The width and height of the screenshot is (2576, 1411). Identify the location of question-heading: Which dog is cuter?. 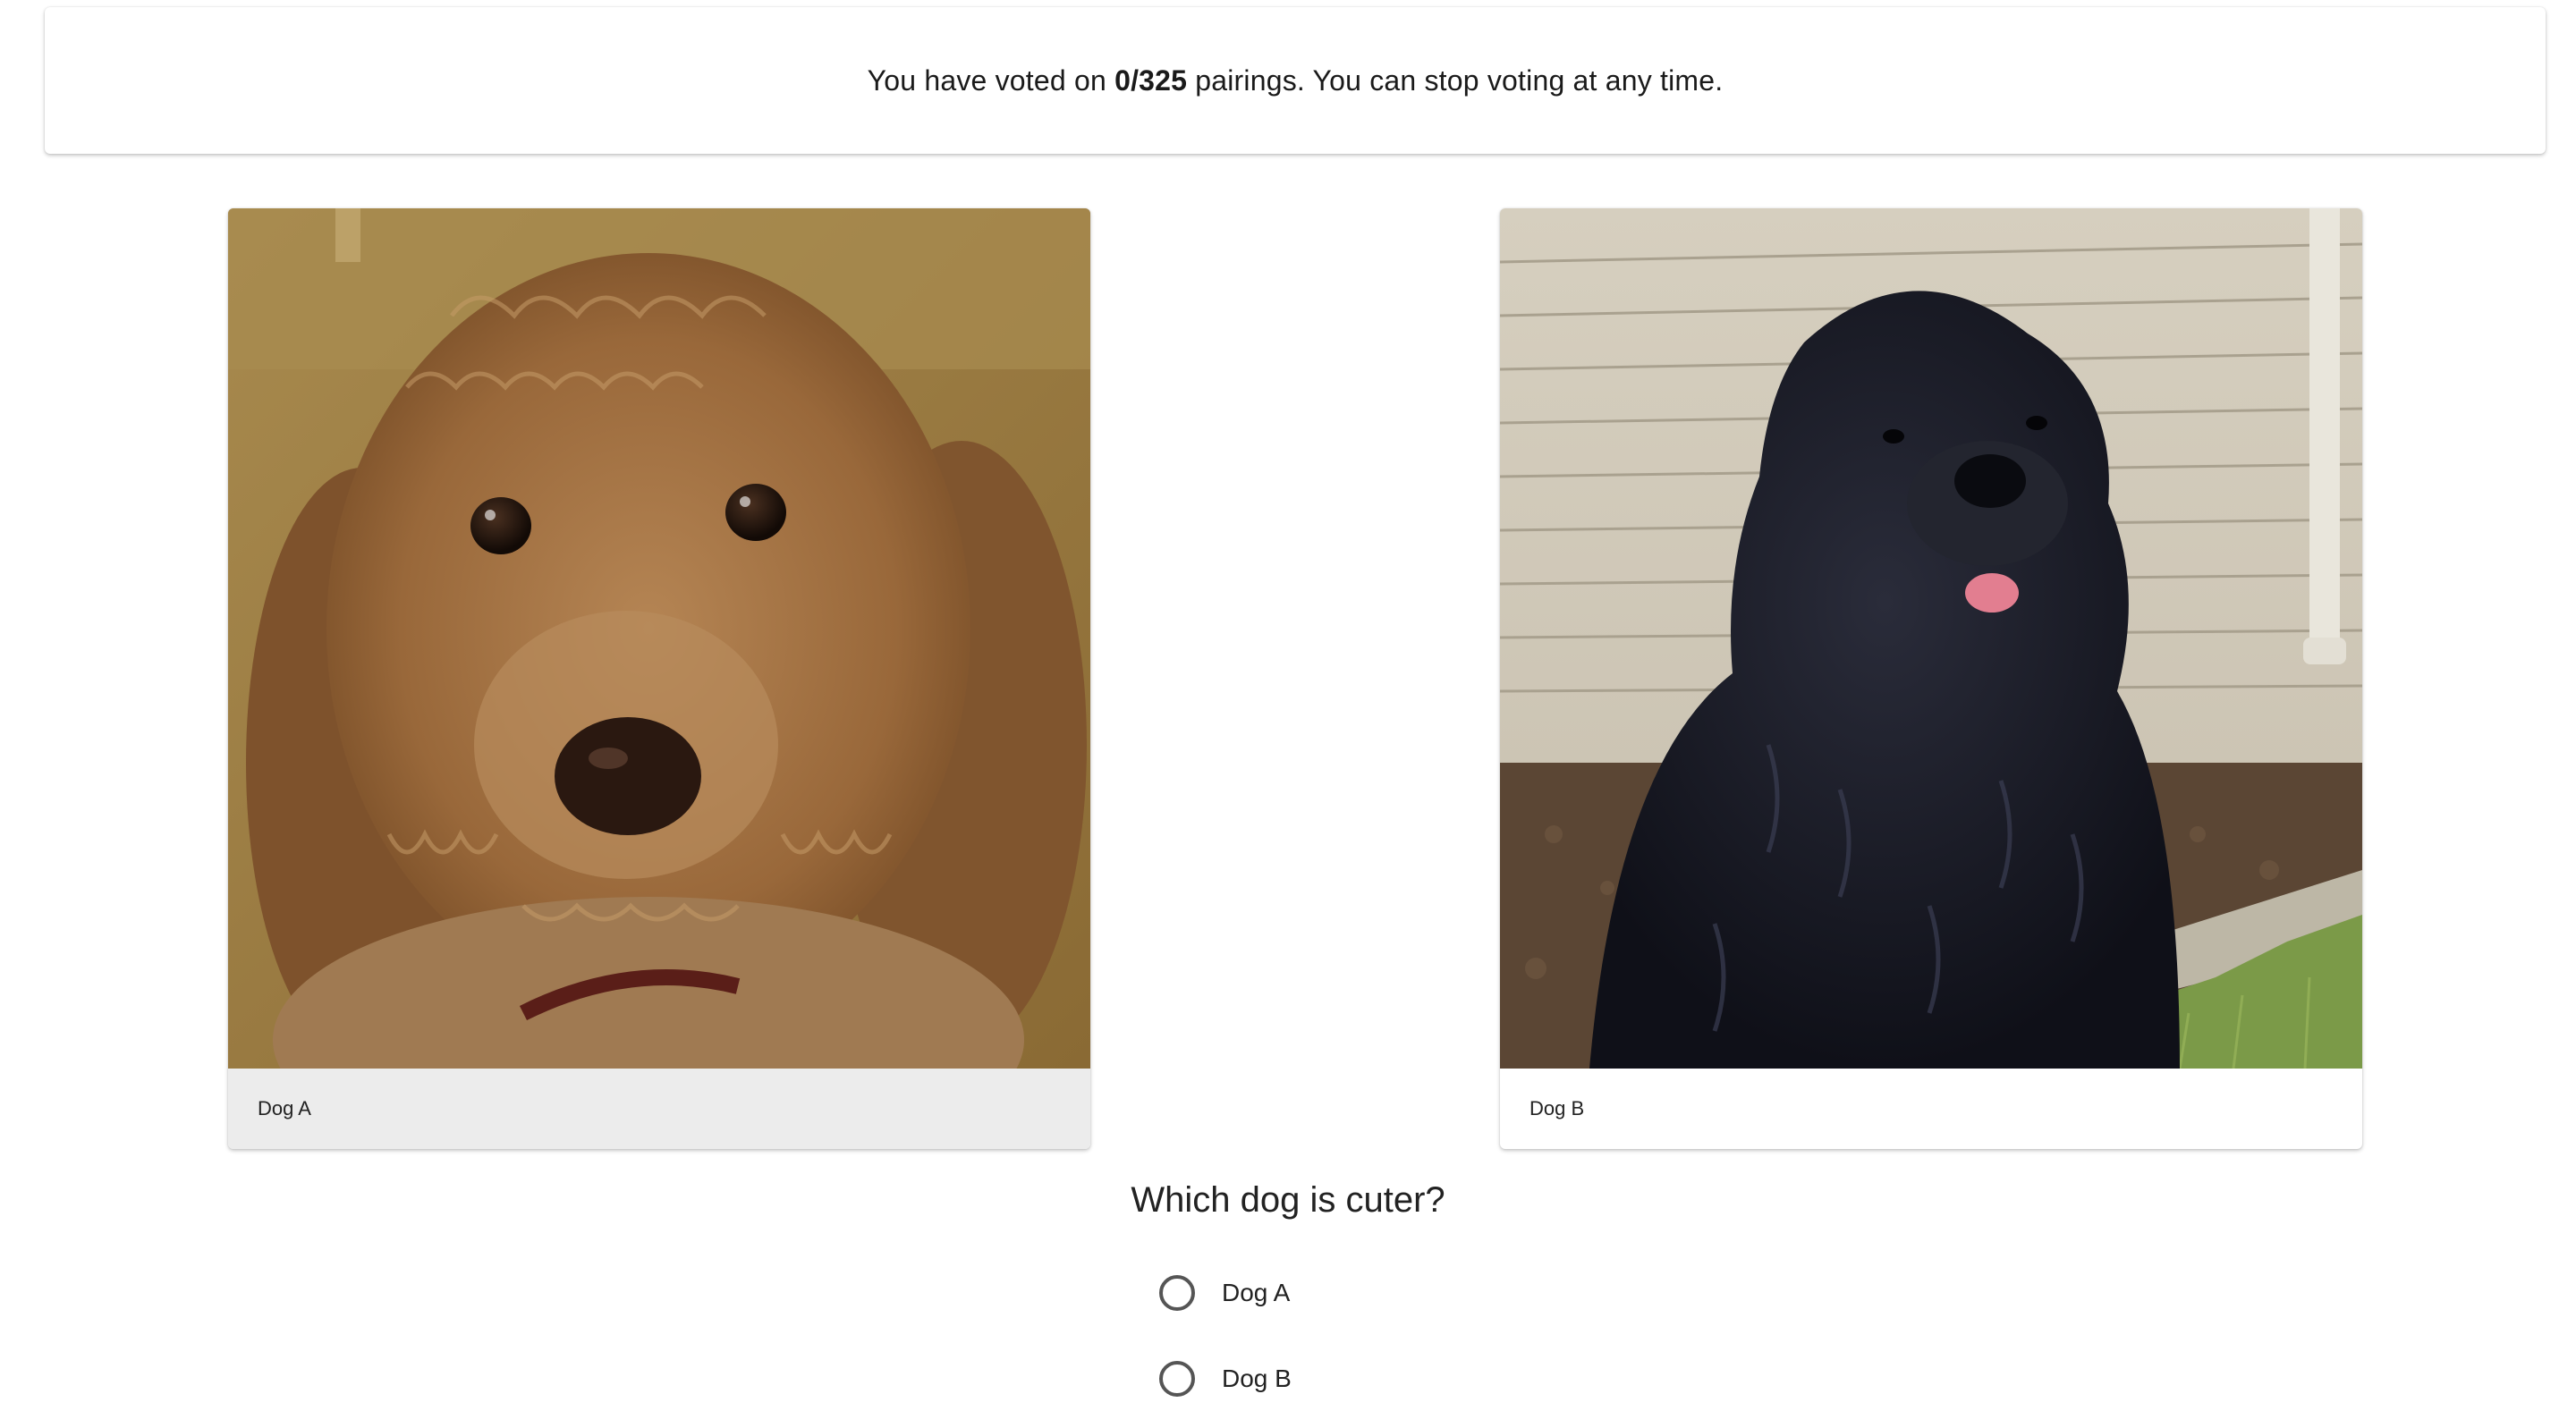
(1288, 1200).